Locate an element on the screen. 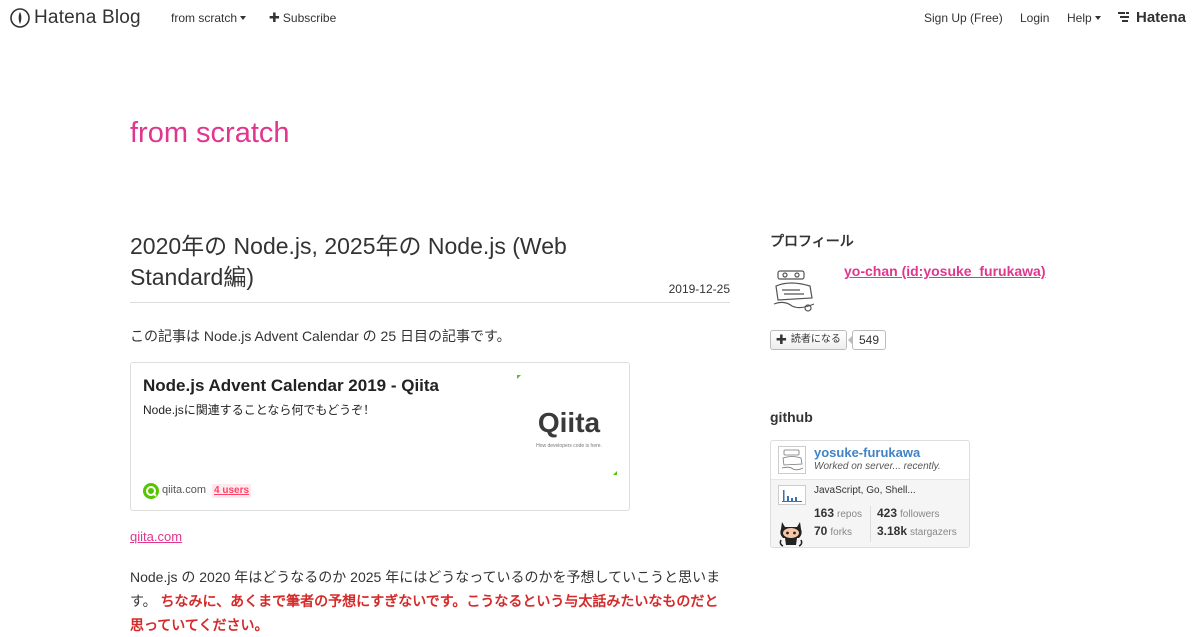 The height and width of the screenshot is (637, 1200). blog-menu-dropdown: from scratch is located at coordinates (209, 18).